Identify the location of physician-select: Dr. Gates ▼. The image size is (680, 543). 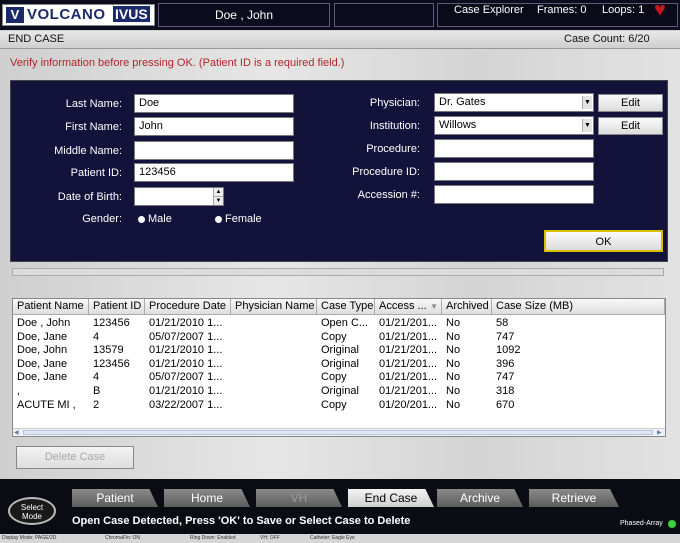
(514, 102).